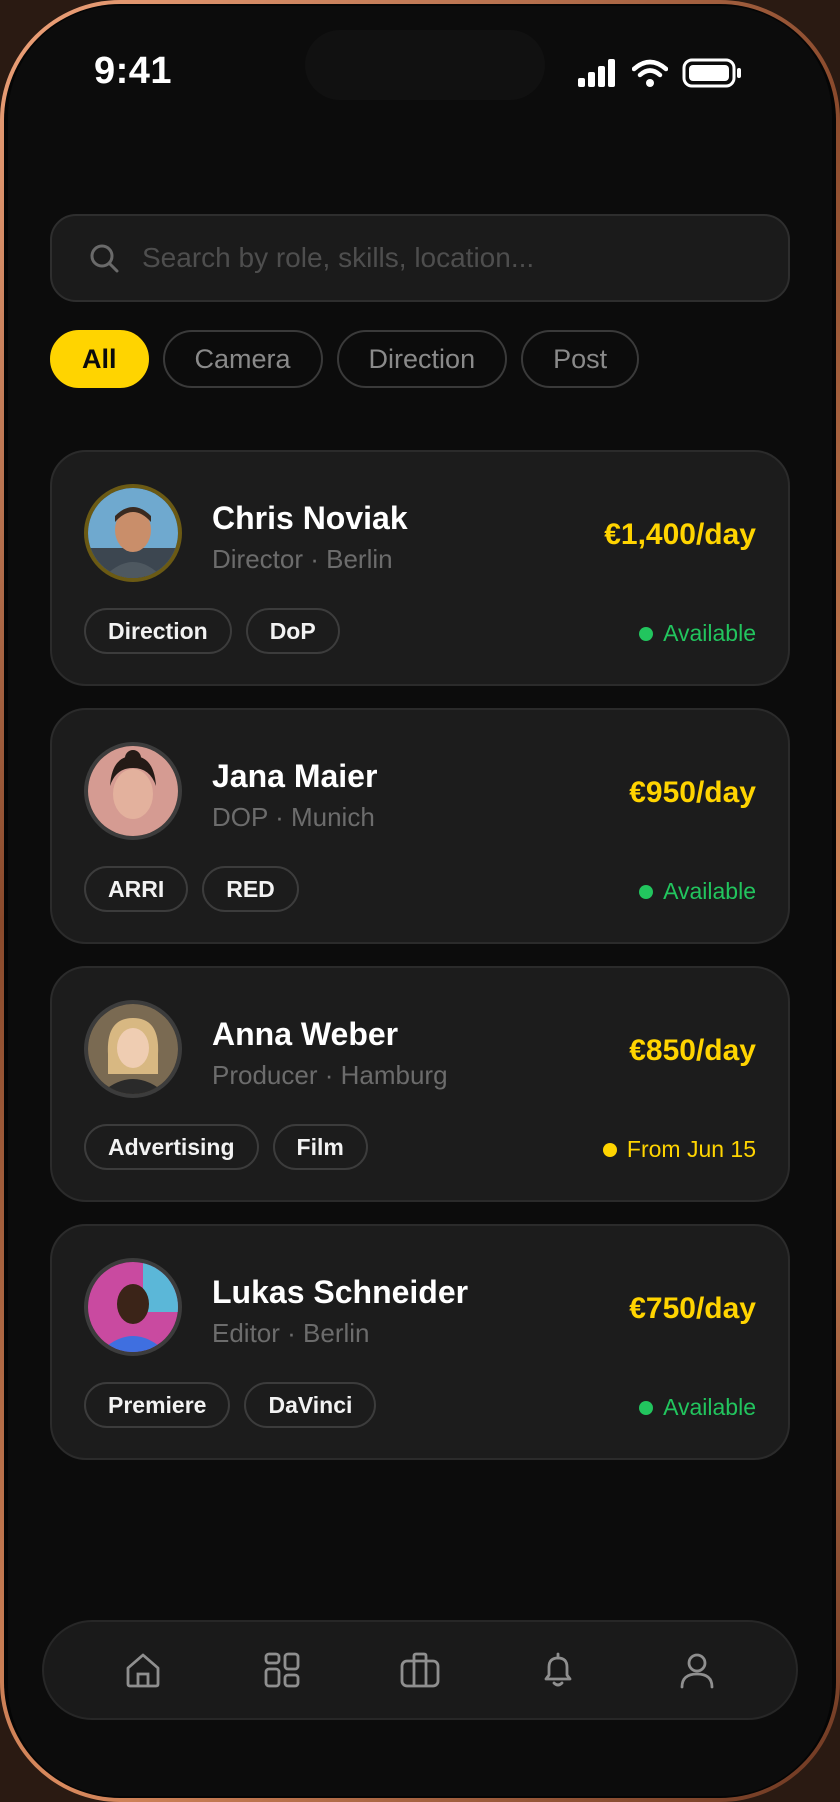 Image resolution: width=840 pixels, height=1802 pixels. I want to click on nav-dashboard, so click(282, 1670).